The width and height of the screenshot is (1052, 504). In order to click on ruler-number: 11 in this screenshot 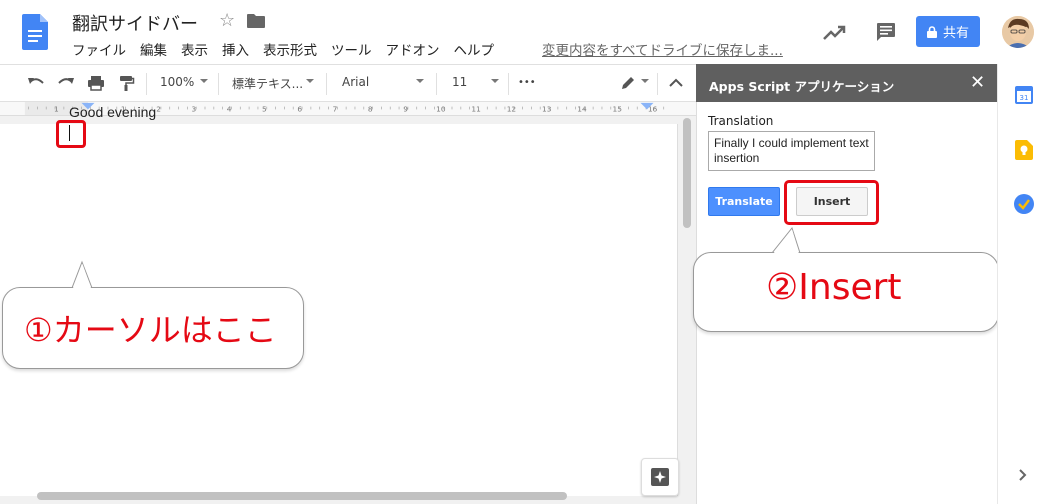, I will do `click(476, 108)`.